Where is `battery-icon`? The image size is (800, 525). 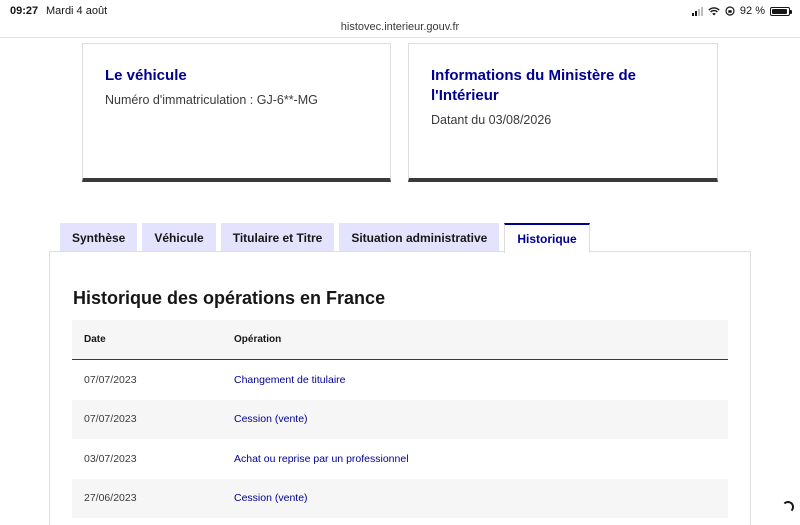
battery-icon is located at coordinates (781, 11).